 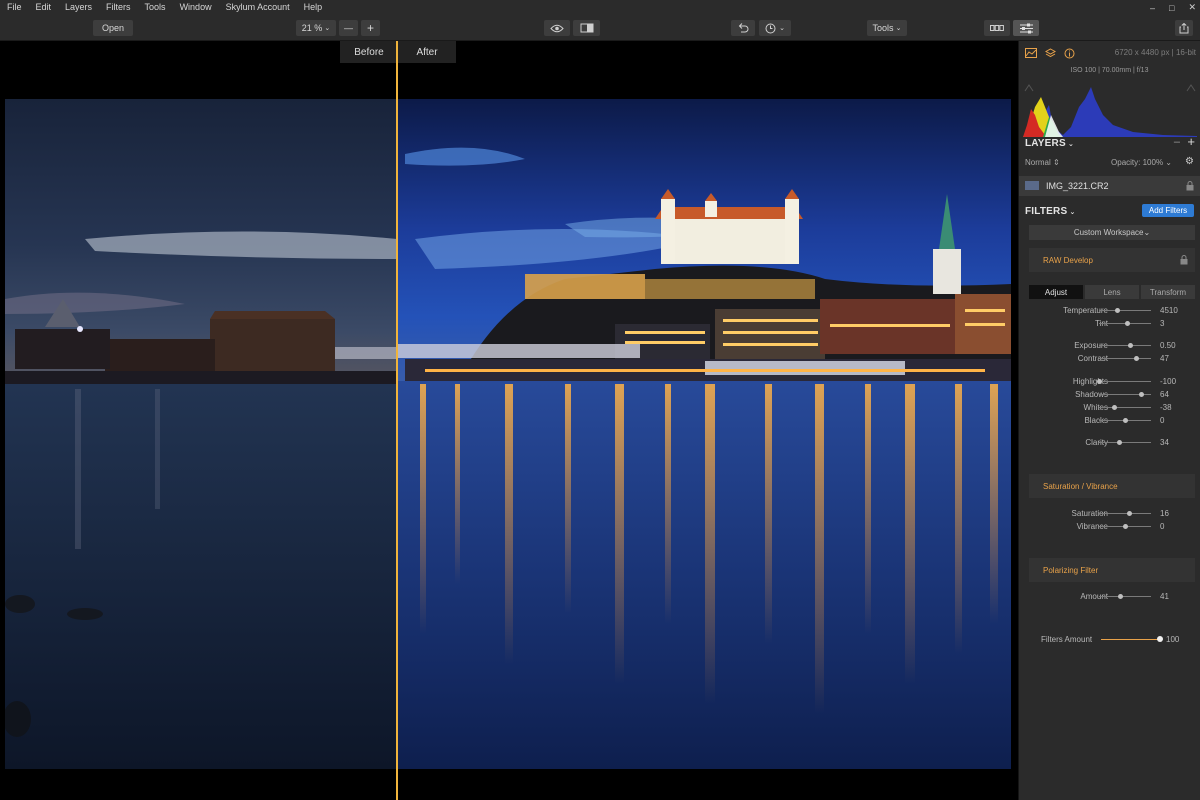 I want to click on zoom-in-button: +, so click(x=370, y=28).